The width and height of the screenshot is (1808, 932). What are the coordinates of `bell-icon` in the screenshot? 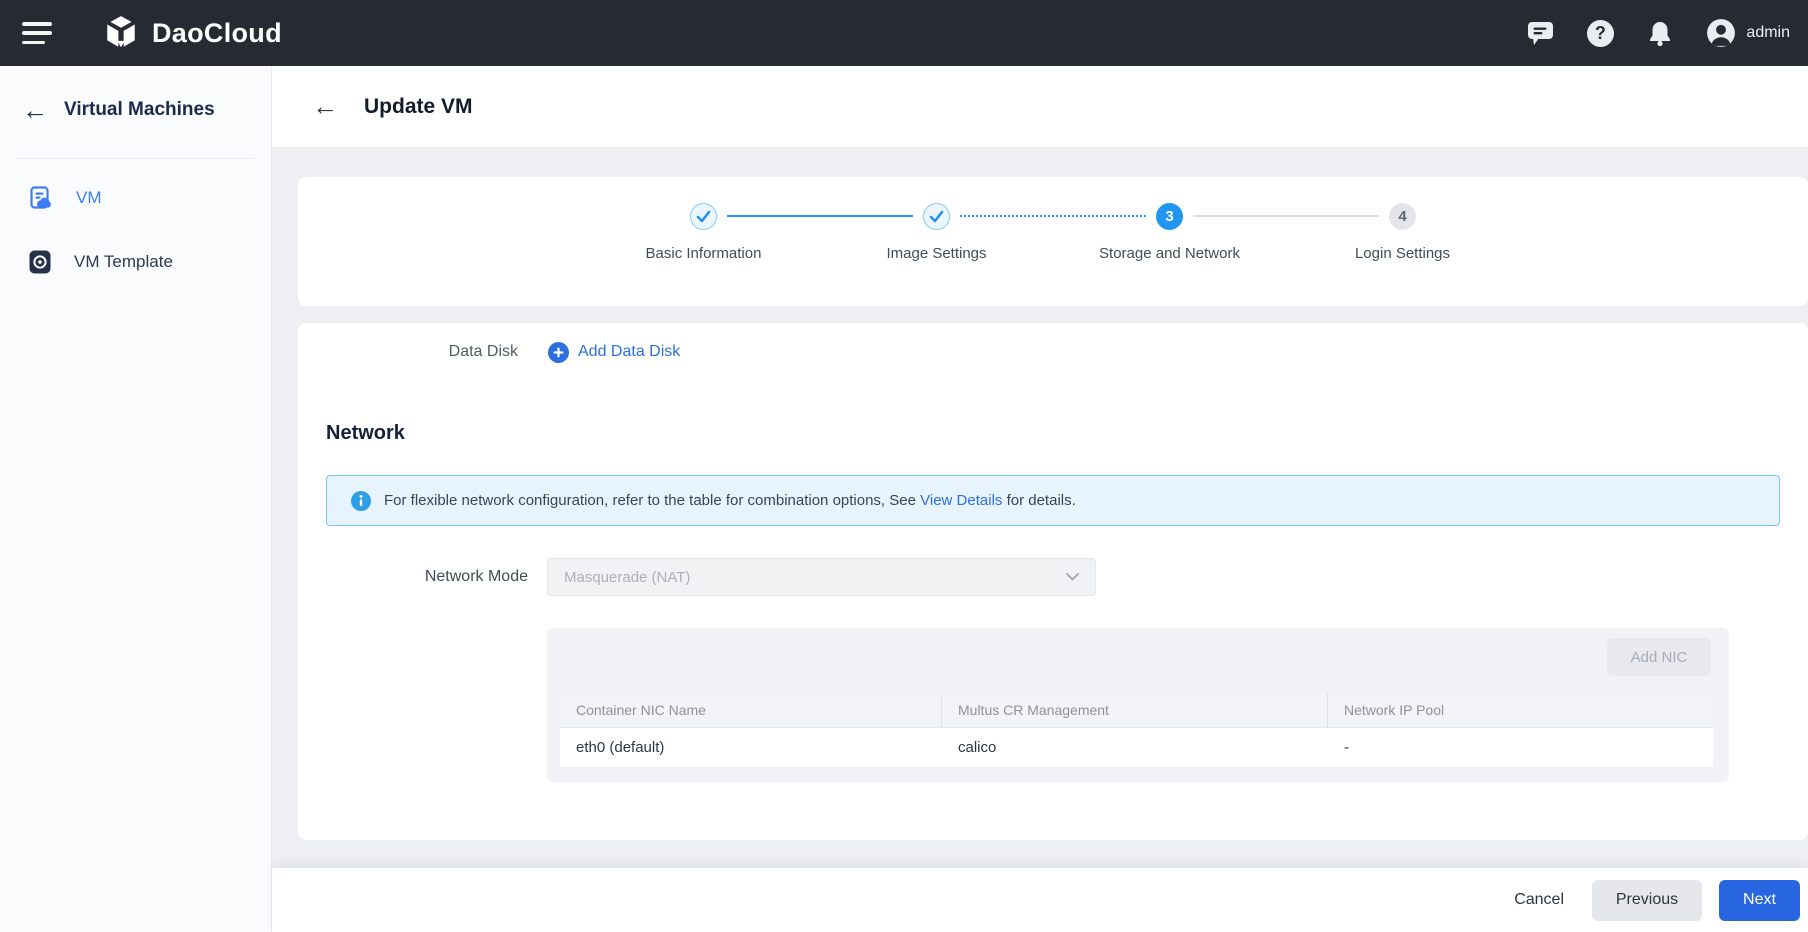 It's located at (1660, 33).